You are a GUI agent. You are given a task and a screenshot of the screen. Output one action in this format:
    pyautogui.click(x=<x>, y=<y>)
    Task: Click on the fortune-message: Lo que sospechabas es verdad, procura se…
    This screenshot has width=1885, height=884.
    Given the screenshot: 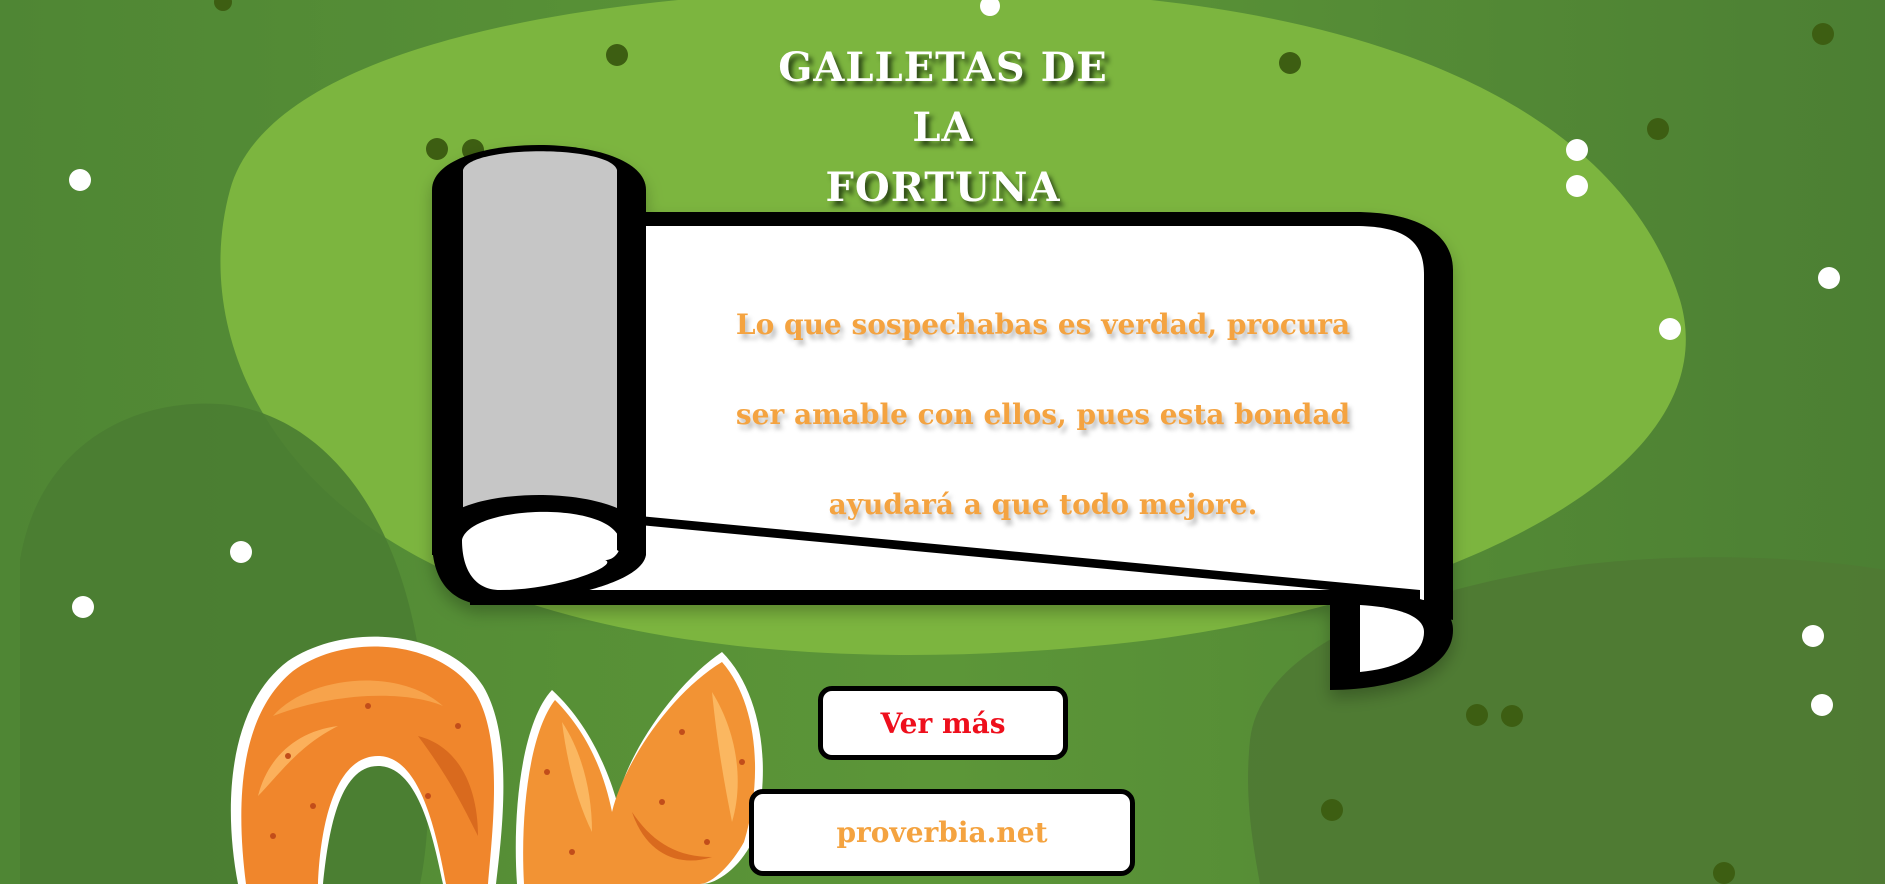 What is the action you would take?
    pyautogui.click(x=1043, y=415)
    